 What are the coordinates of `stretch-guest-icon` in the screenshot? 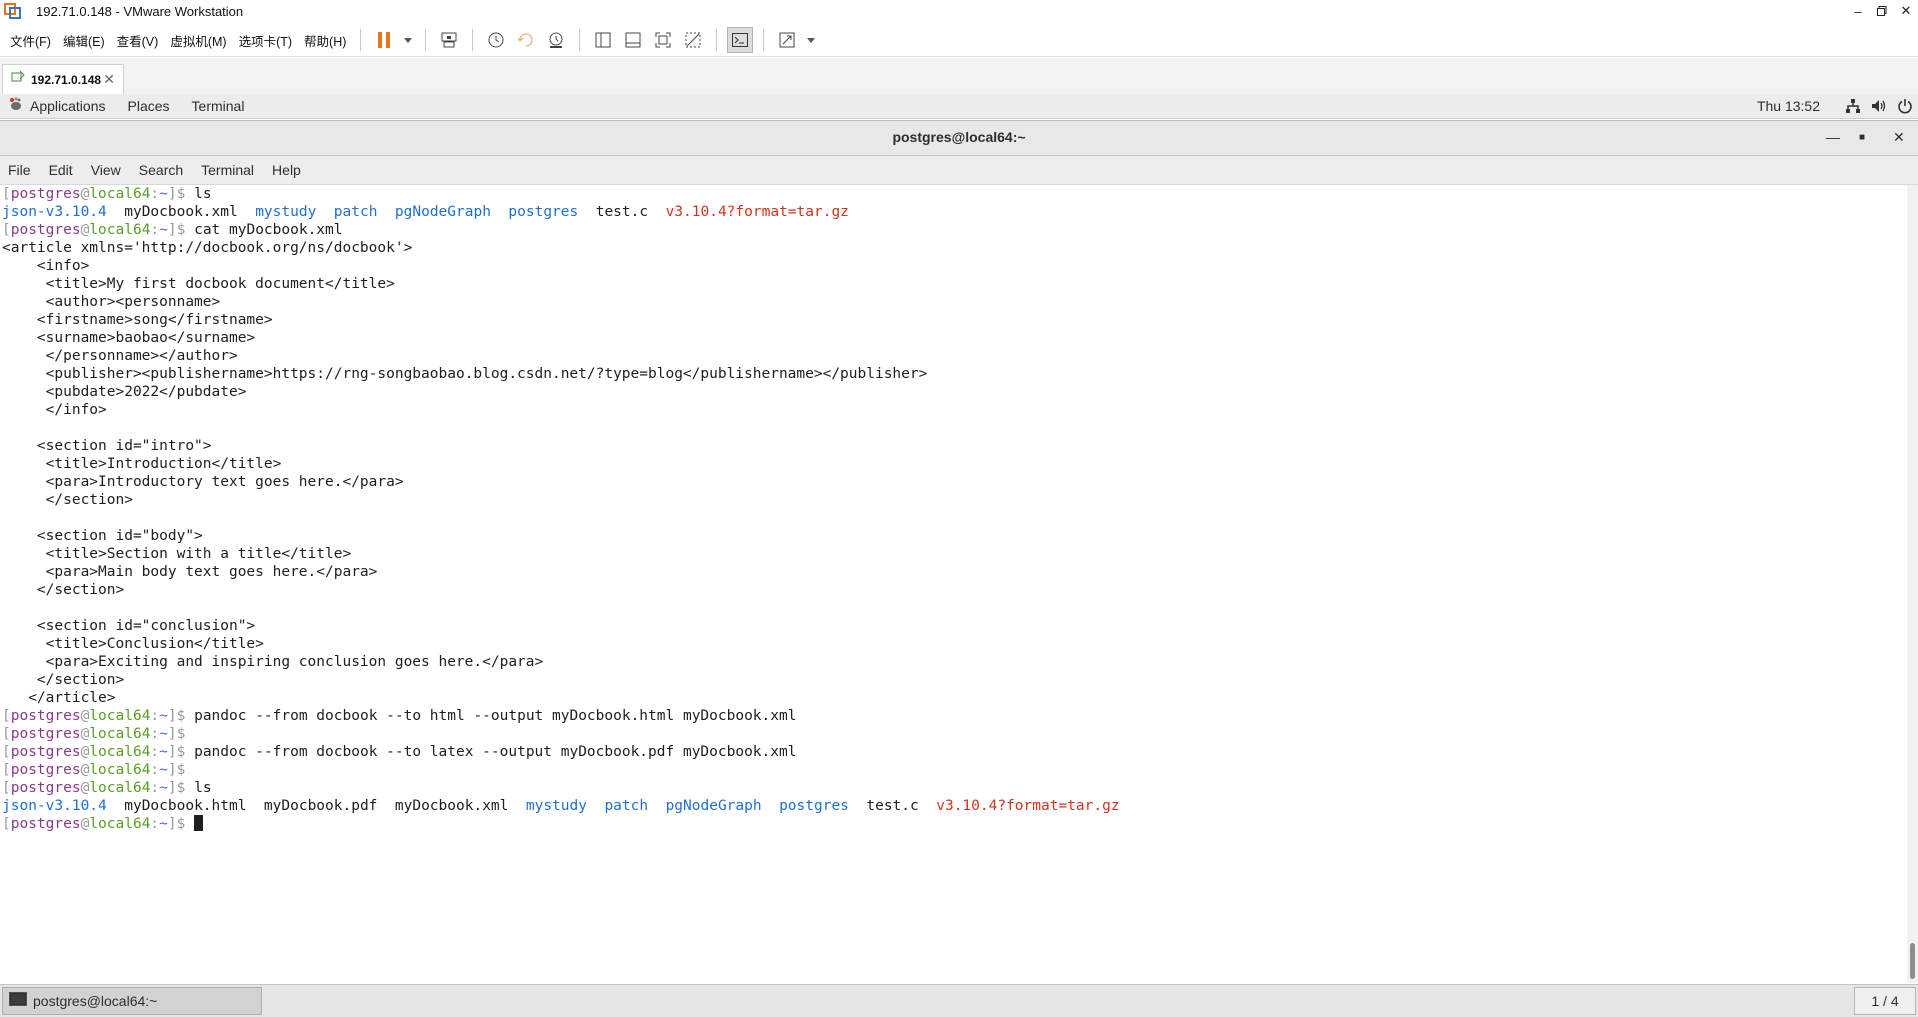 It's located at (787, 40).